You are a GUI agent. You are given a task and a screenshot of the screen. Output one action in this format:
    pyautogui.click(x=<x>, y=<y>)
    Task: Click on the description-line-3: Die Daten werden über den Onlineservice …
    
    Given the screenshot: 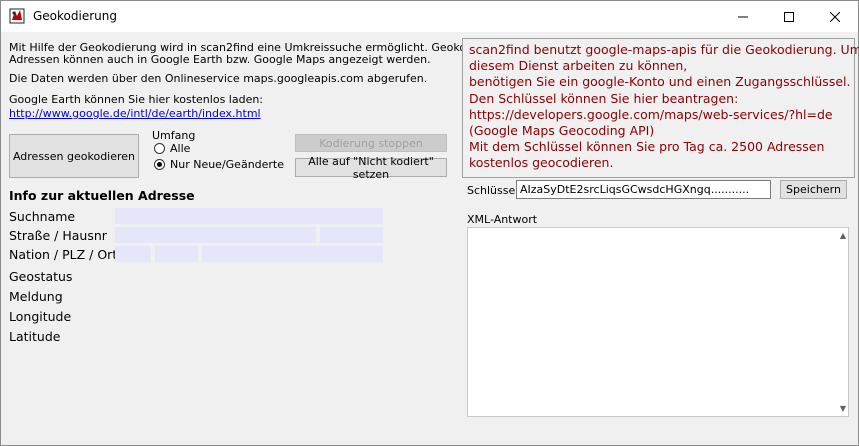 What is the action you would take?
    pyautogui.click(x=218, y=78)
    